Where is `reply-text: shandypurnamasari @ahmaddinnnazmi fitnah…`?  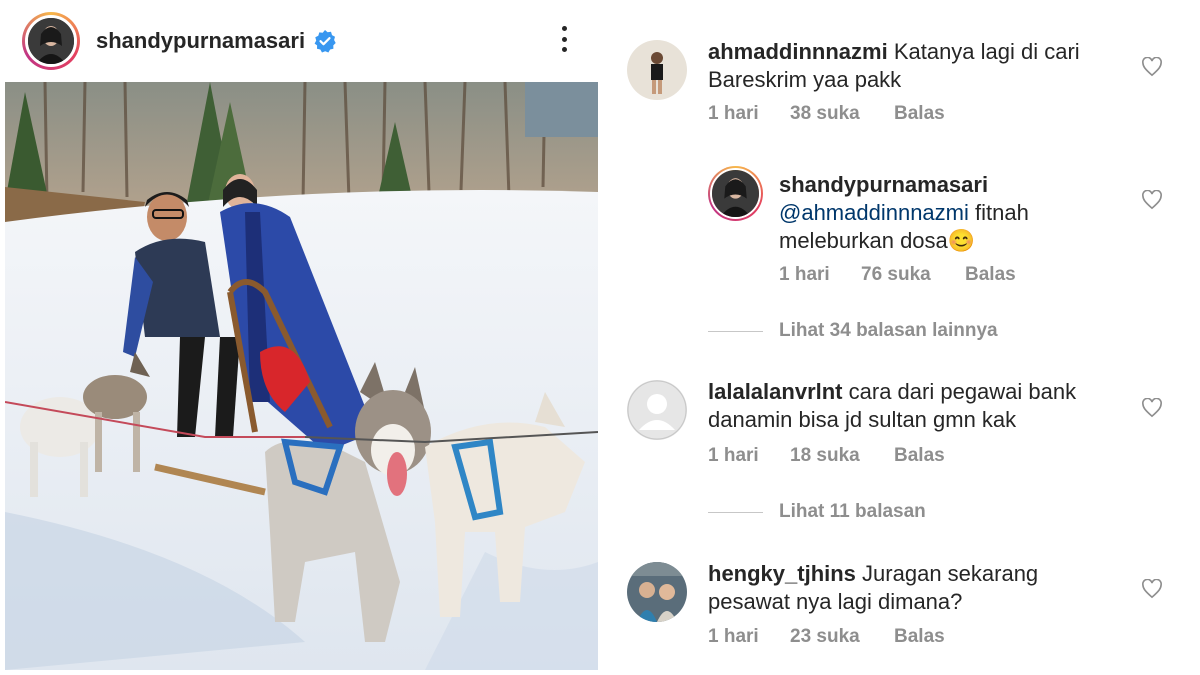
reply-text: shandypurnamasari @ahmaddinnnazmi fitnah… is located at coordinates (959, 213).